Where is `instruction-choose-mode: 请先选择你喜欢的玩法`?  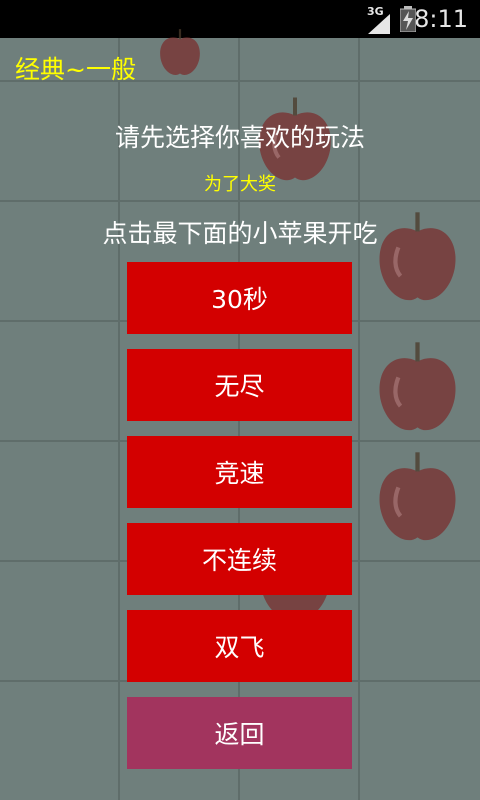
instruction-choose-mode: 请先选择你喜欢的玩法 is located at coordinates (239, 137).